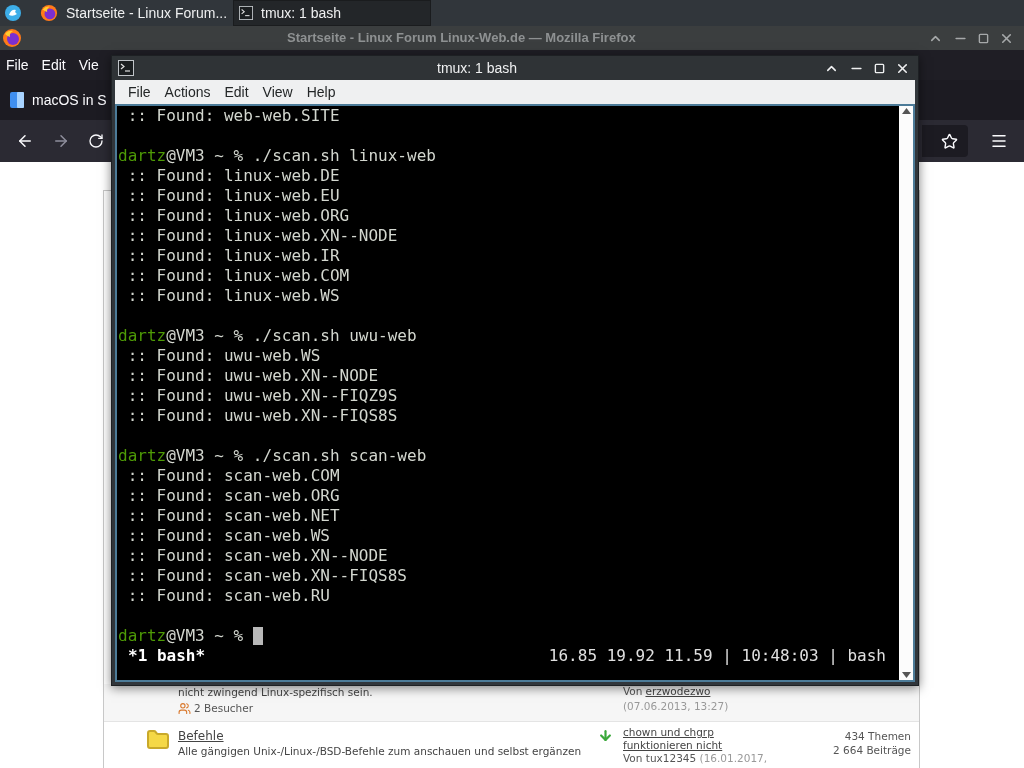  I want to click on output-line: :: Found: scan-web.RU, so click(228, 596).